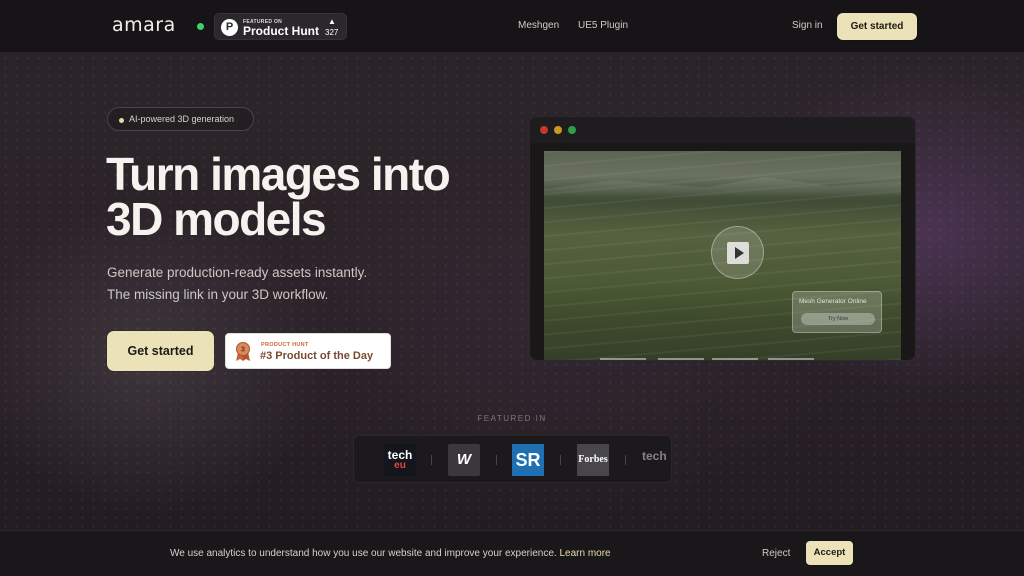  What do you see at coordinates (121, 120) in the screenshot?
I see `badge-dot-icon` at bounding box center [121, 120].